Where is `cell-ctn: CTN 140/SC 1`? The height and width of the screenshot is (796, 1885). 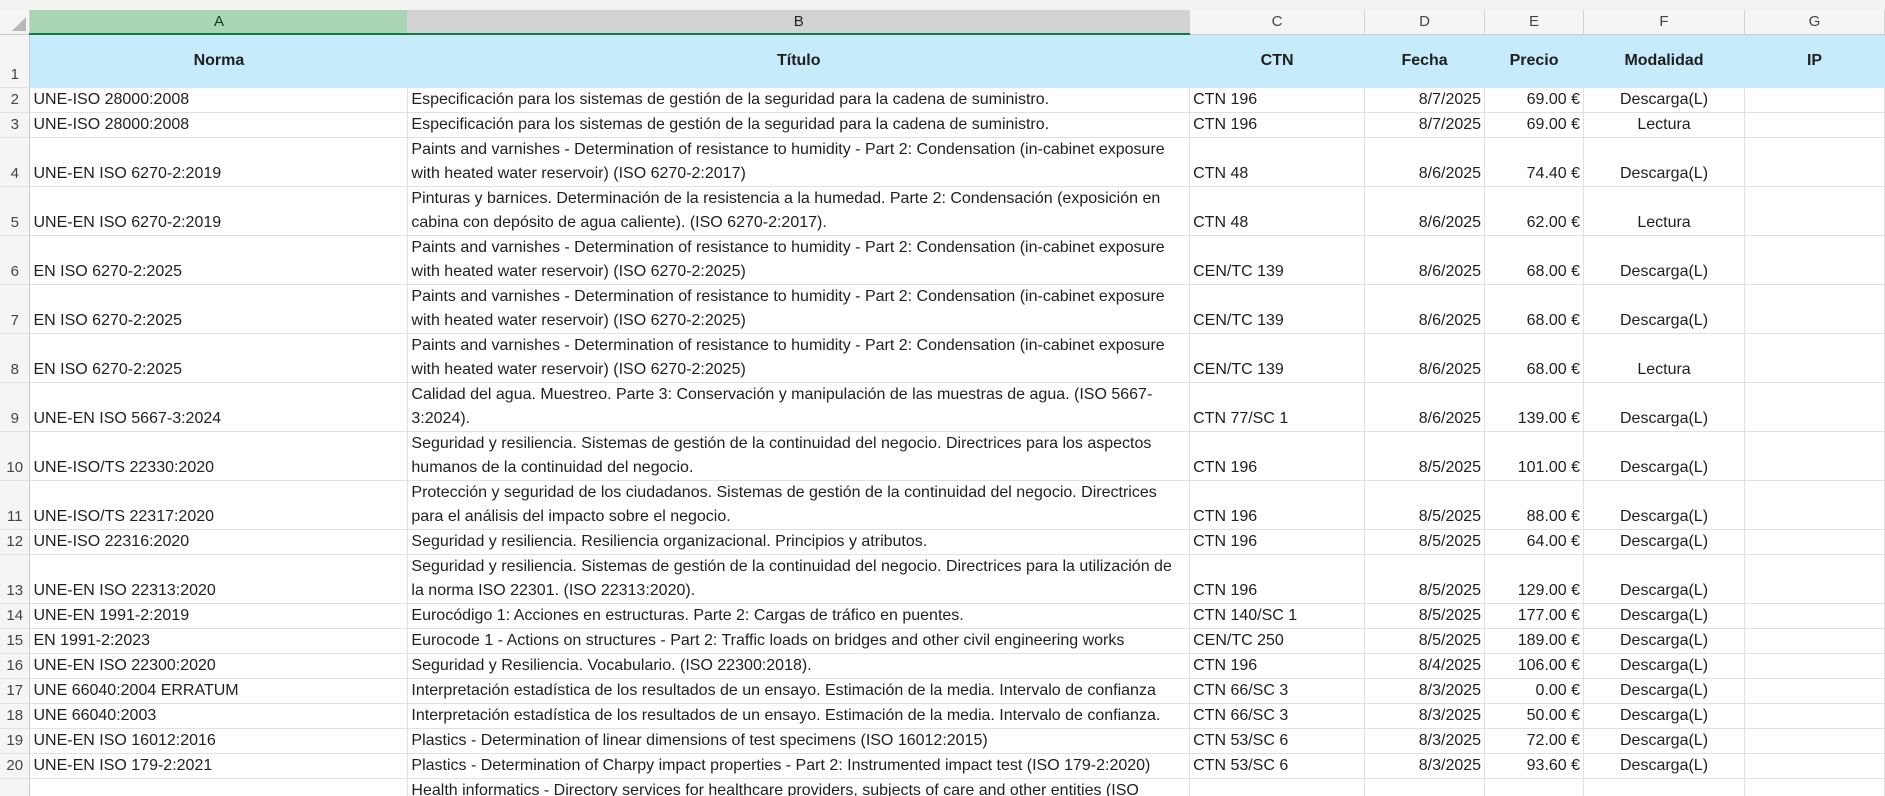
cell-ctn: CTN 140/SC 1 is located at coordinates (1277, 616).